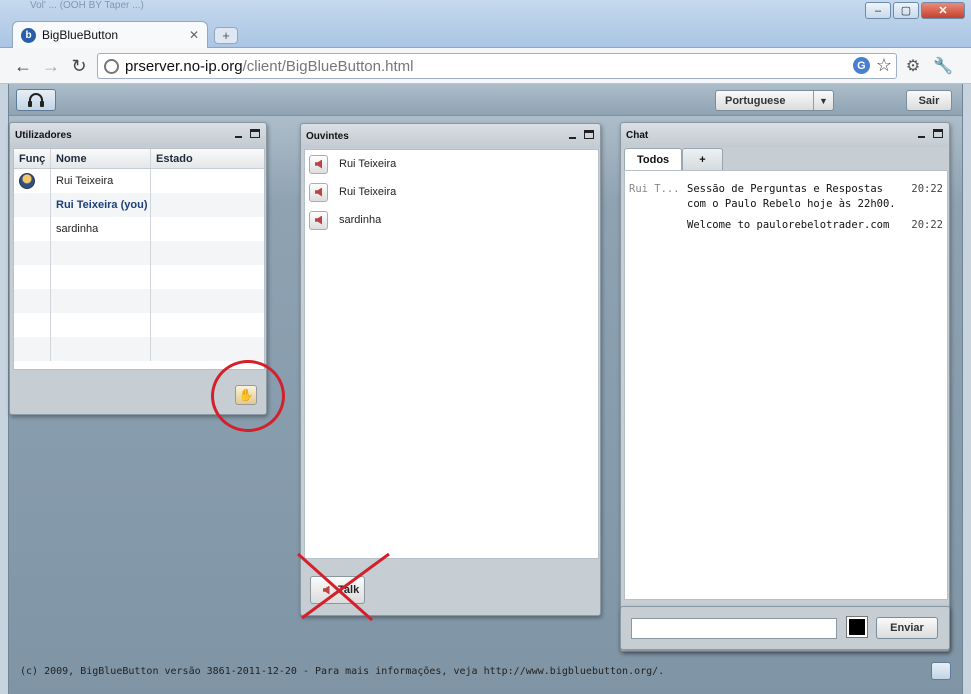 The height and width of the screenshot is (694, 971). I want to click on color-swatch, so click(857, 627).